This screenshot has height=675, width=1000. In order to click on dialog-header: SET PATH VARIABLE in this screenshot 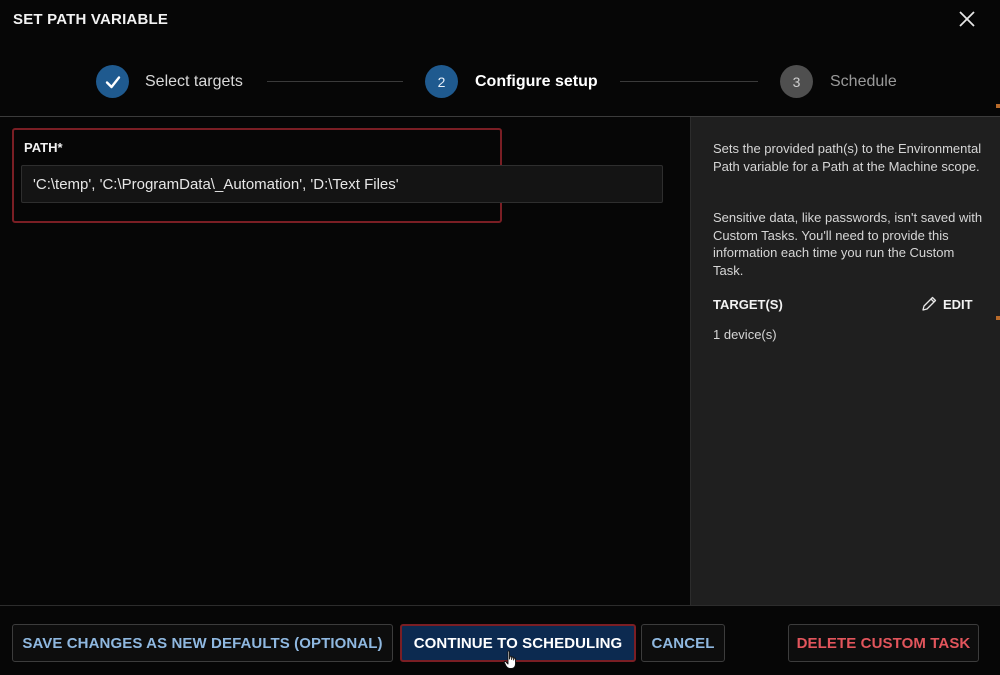, I will do `click(500, 20)`.